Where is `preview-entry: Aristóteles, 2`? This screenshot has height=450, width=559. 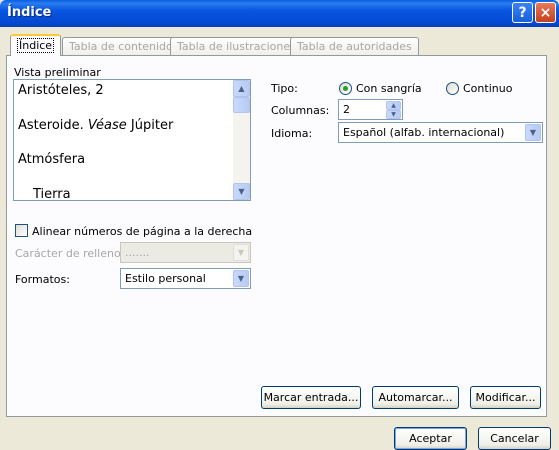 preview-entry: Aristóteles, 2 is located at coordinates (61, 90).